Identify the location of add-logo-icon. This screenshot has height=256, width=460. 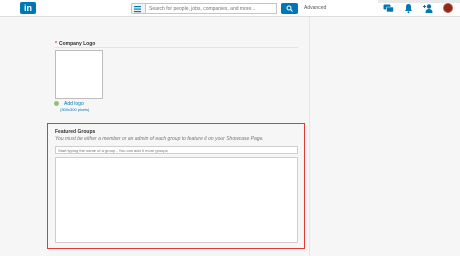
(56, 103).